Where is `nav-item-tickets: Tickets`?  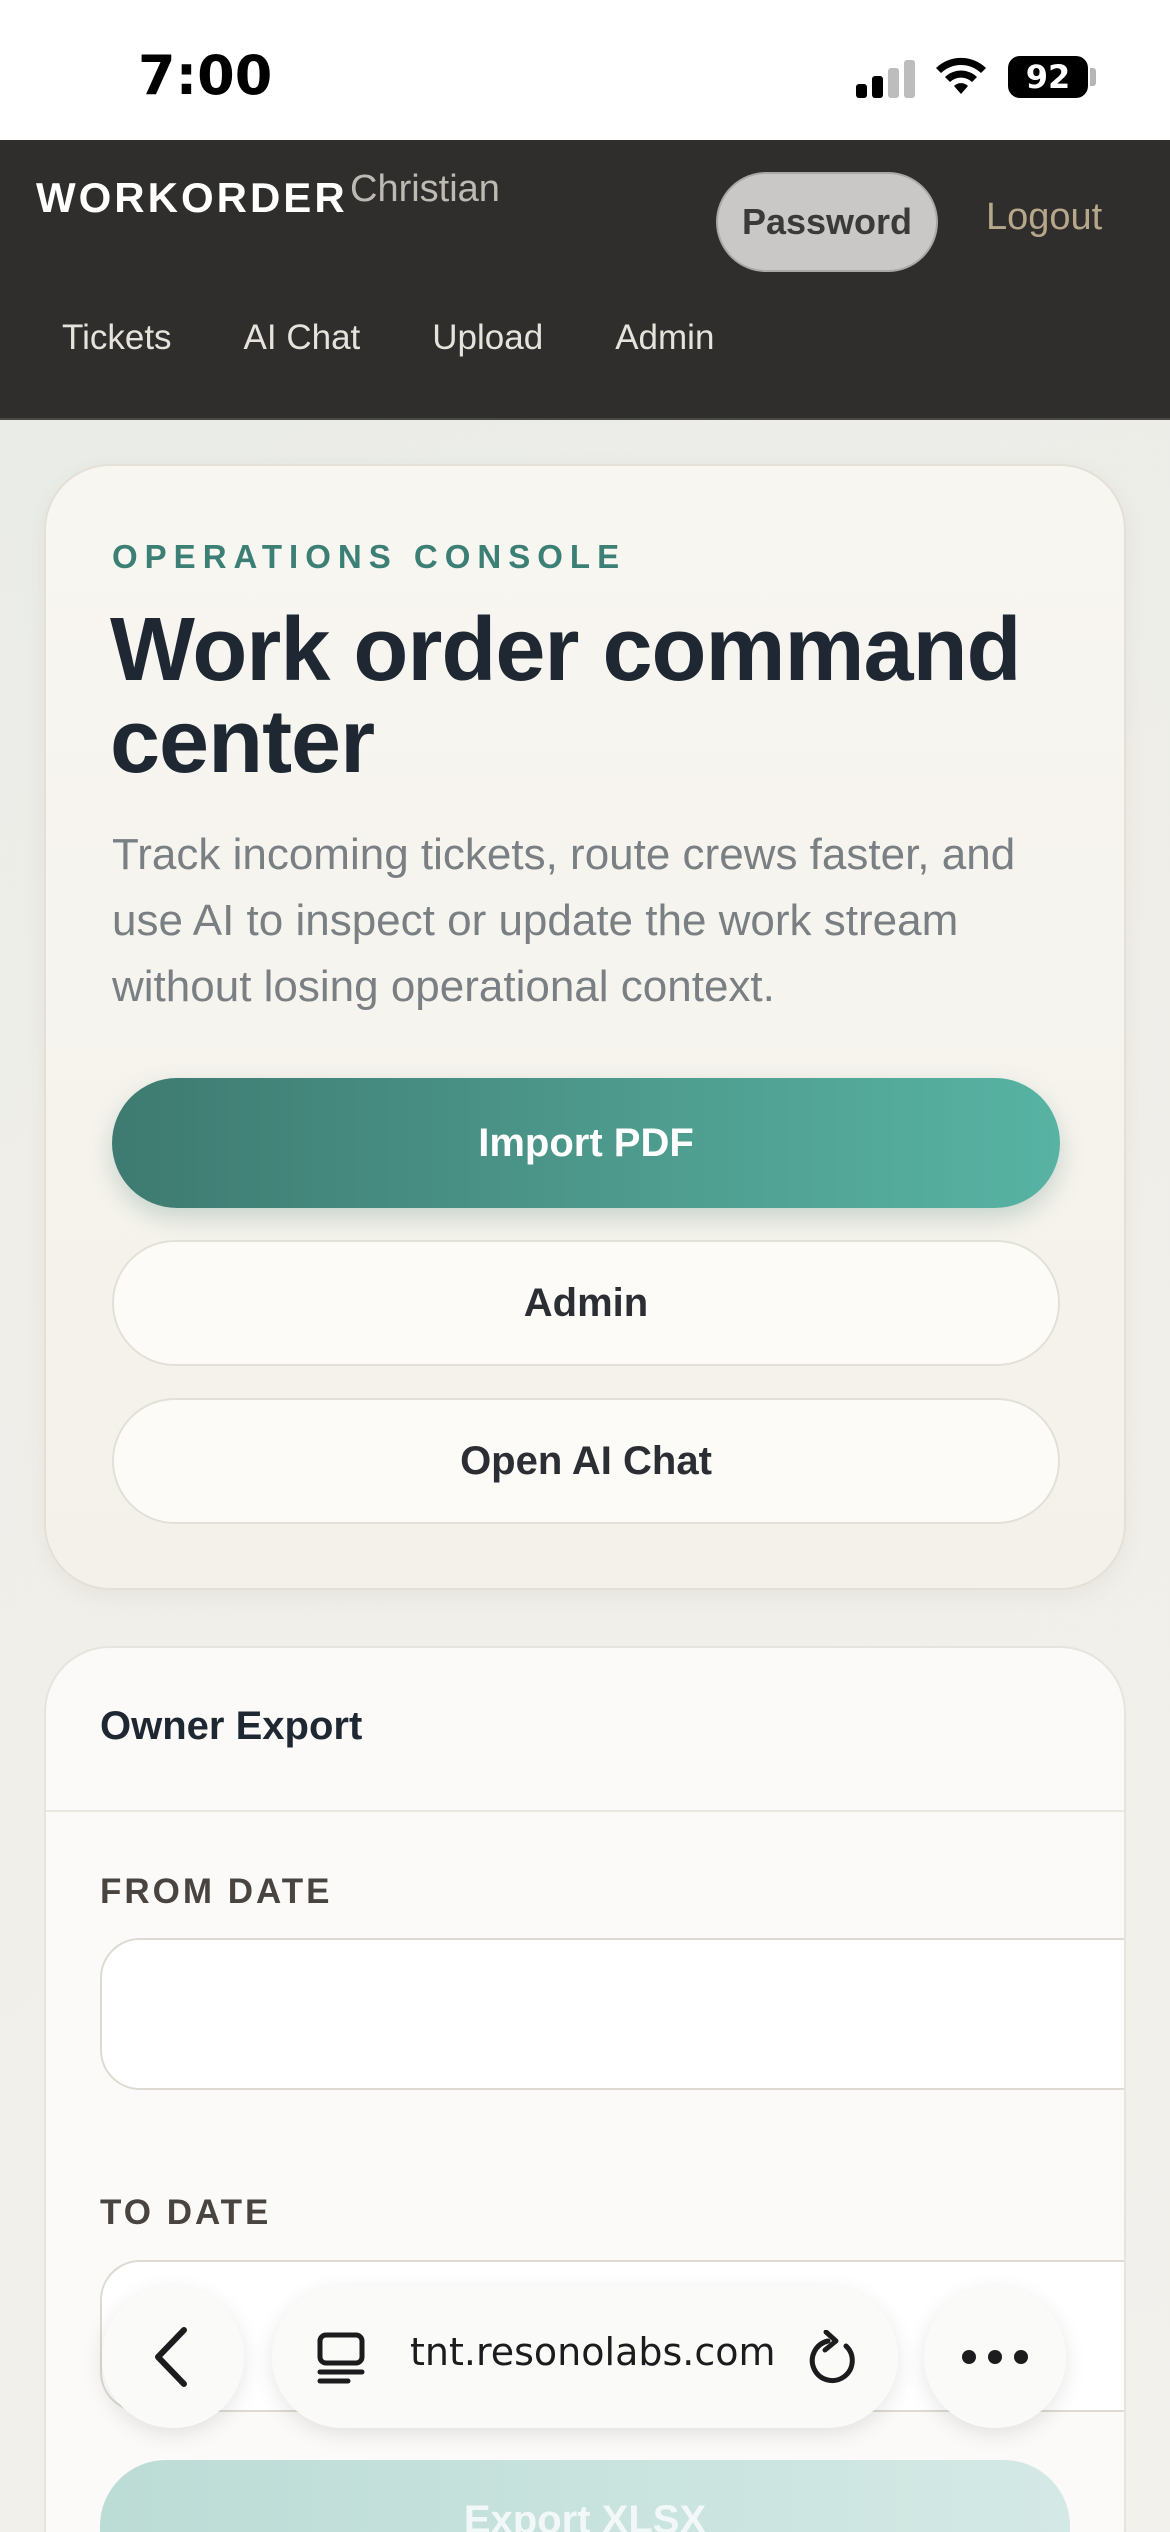 nav-item-tickets: Tickets is located at coordinates (117, 338).